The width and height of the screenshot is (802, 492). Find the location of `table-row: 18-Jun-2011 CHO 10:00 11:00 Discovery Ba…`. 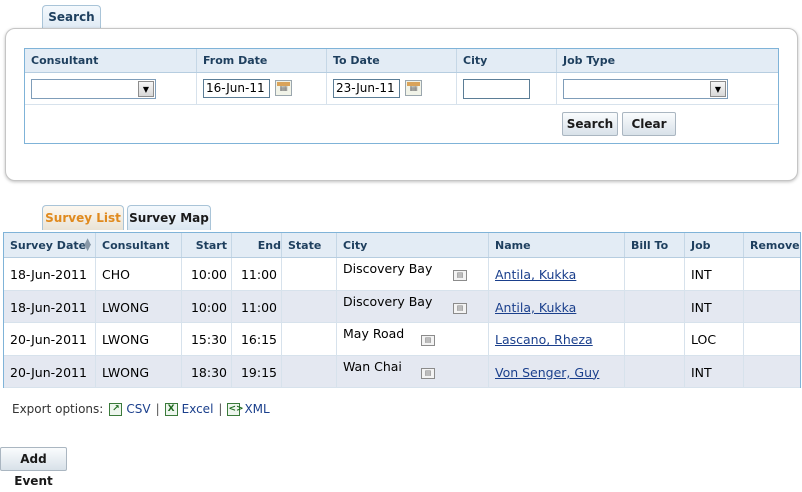

table-row: 18-Jun-2011 CHO 10:00 11:00 Discovery Ba… is located at coordinates (402, 274).